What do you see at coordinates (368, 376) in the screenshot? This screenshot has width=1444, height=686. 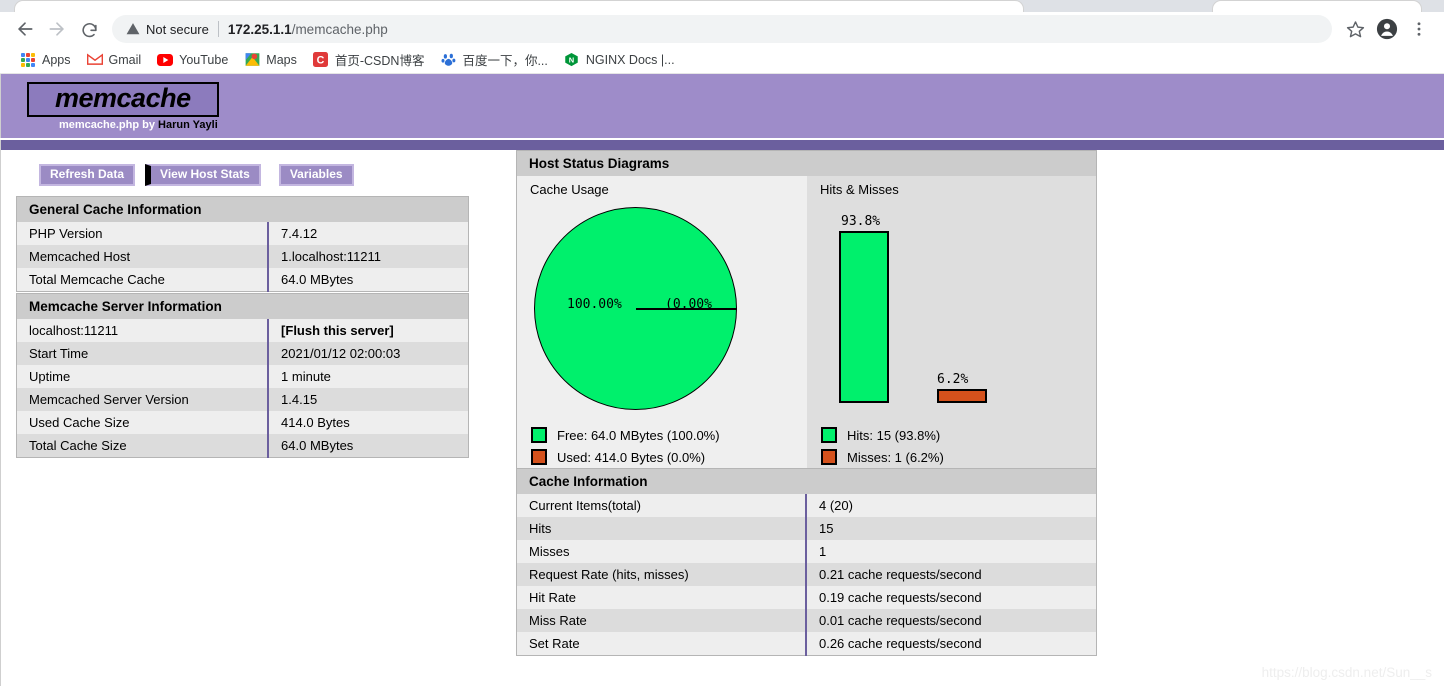 I see `row-value: 1 minute` at bounding box center [368, 376].